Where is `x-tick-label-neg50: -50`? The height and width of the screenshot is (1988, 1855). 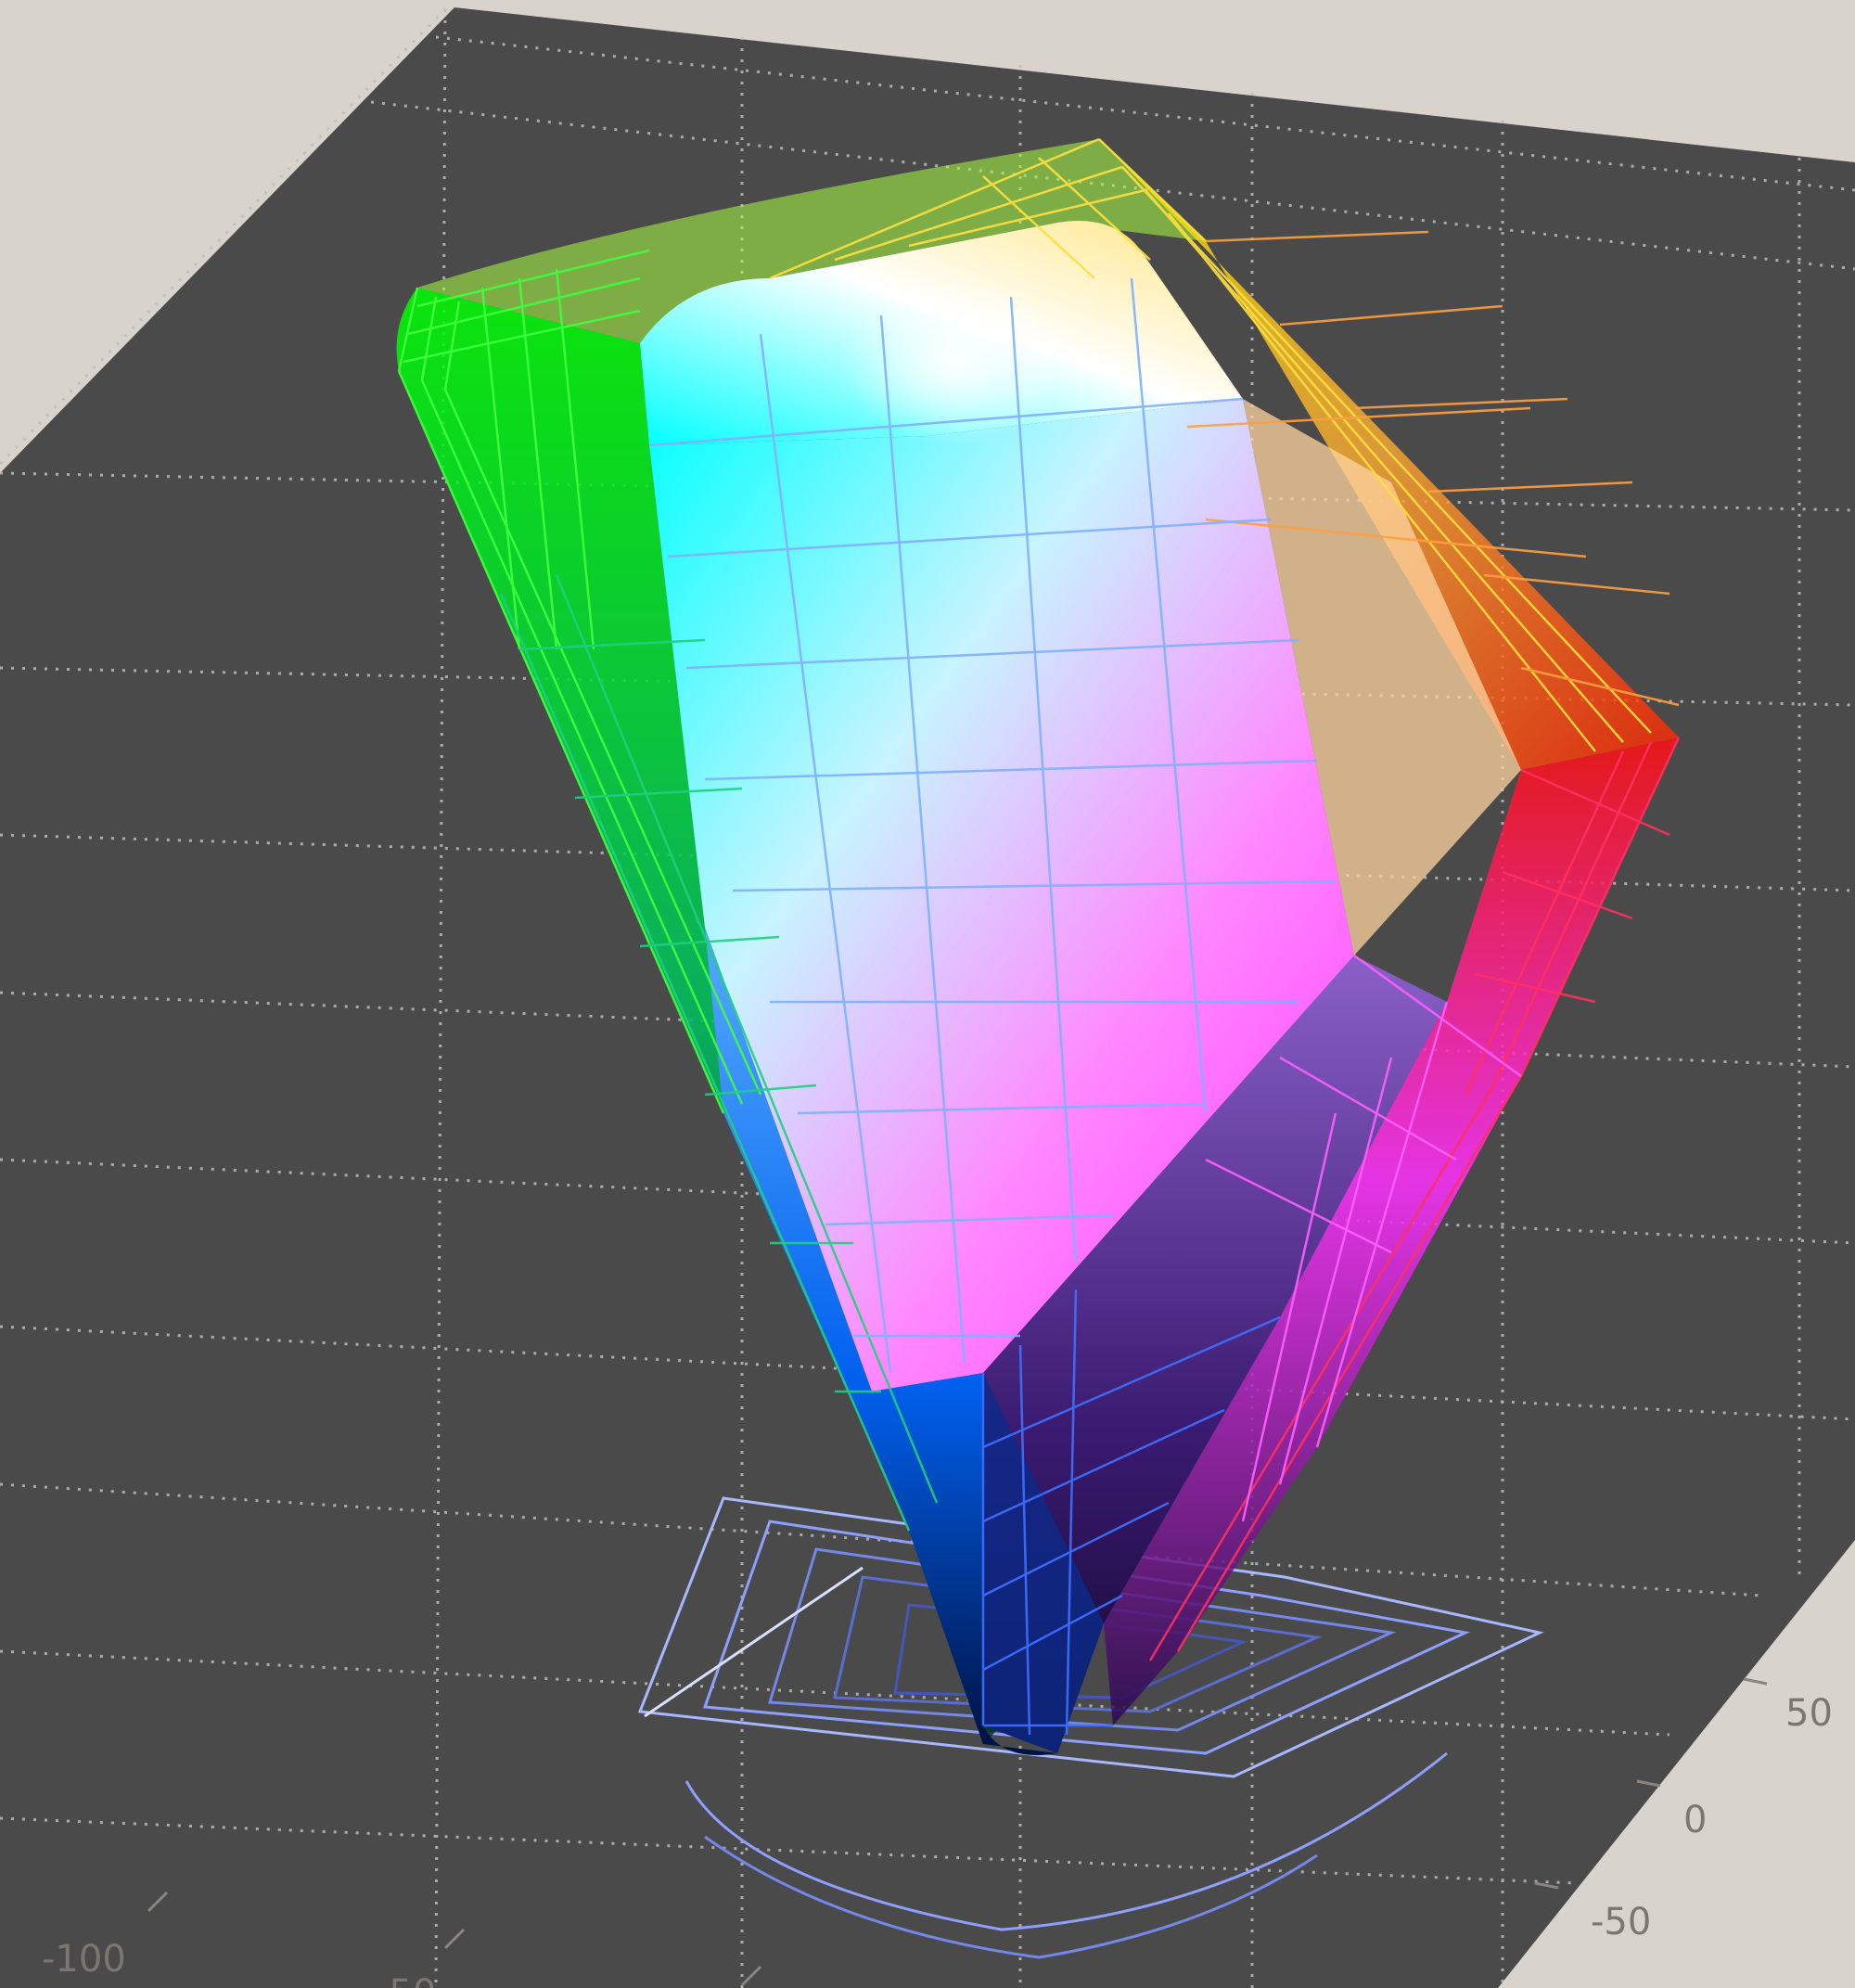 x-tick-label-neg50: -50 is located at coordinates (406, 1980).